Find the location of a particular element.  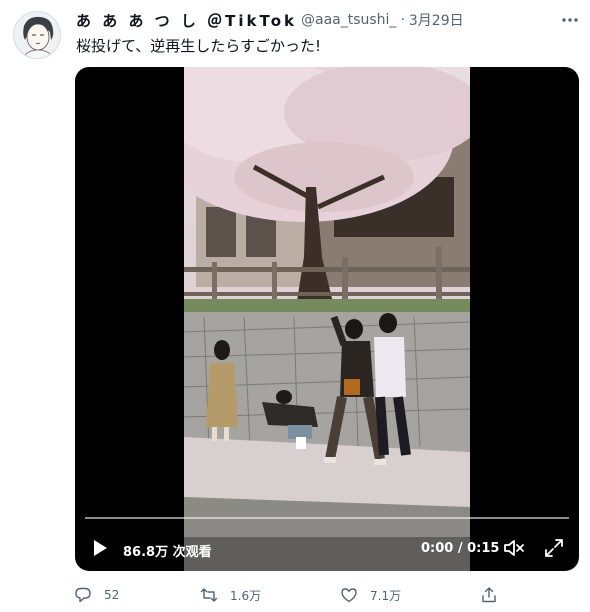

like-button: 7.1万 is located at coordinates (370, 595).